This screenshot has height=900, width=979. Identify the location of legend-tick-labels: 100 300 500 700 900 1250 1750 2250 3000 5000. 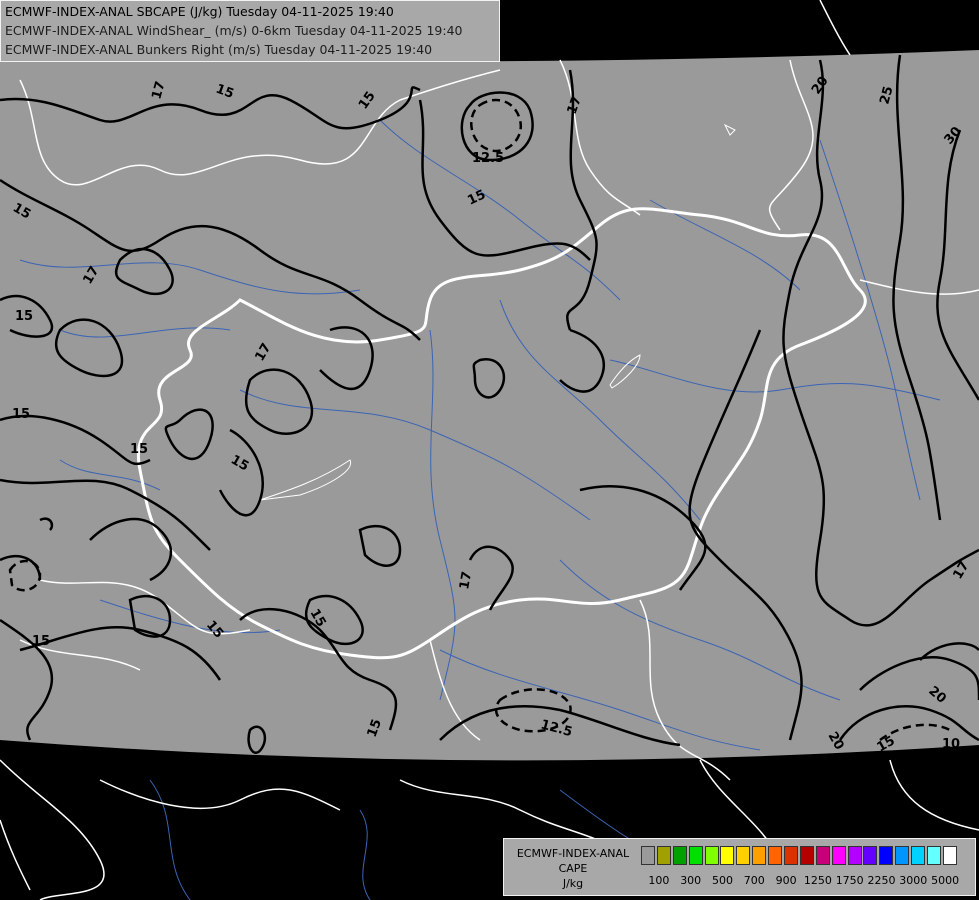
(806, 882).